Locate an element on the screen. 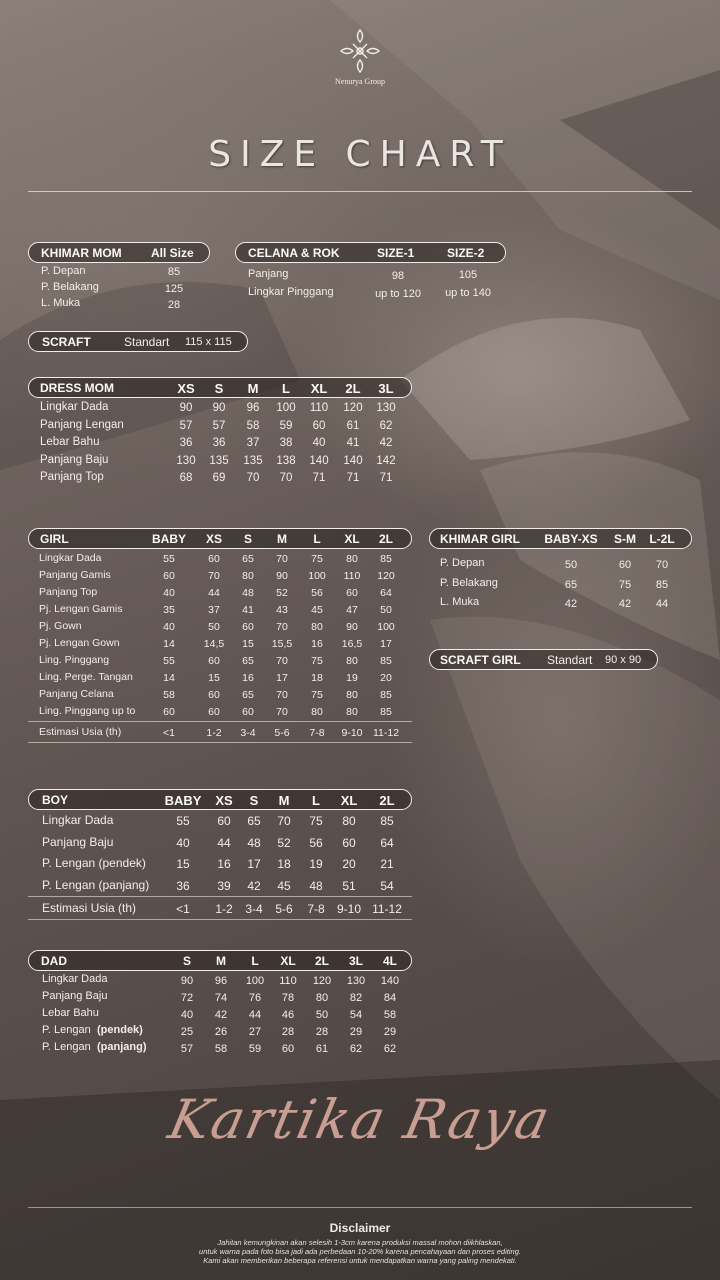  boy-age-cell: 9-10 is located at coordinates (349, 909).